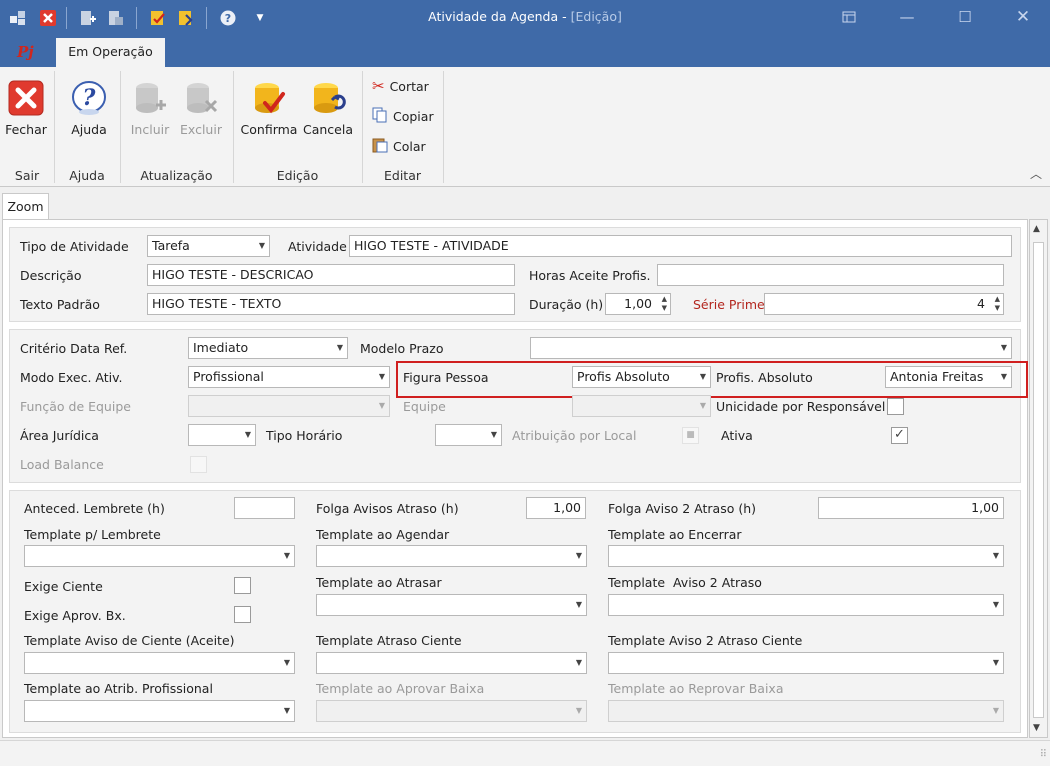  I want to click on vertical-scrollbar: ▲ ▼, so click(1038, 478).